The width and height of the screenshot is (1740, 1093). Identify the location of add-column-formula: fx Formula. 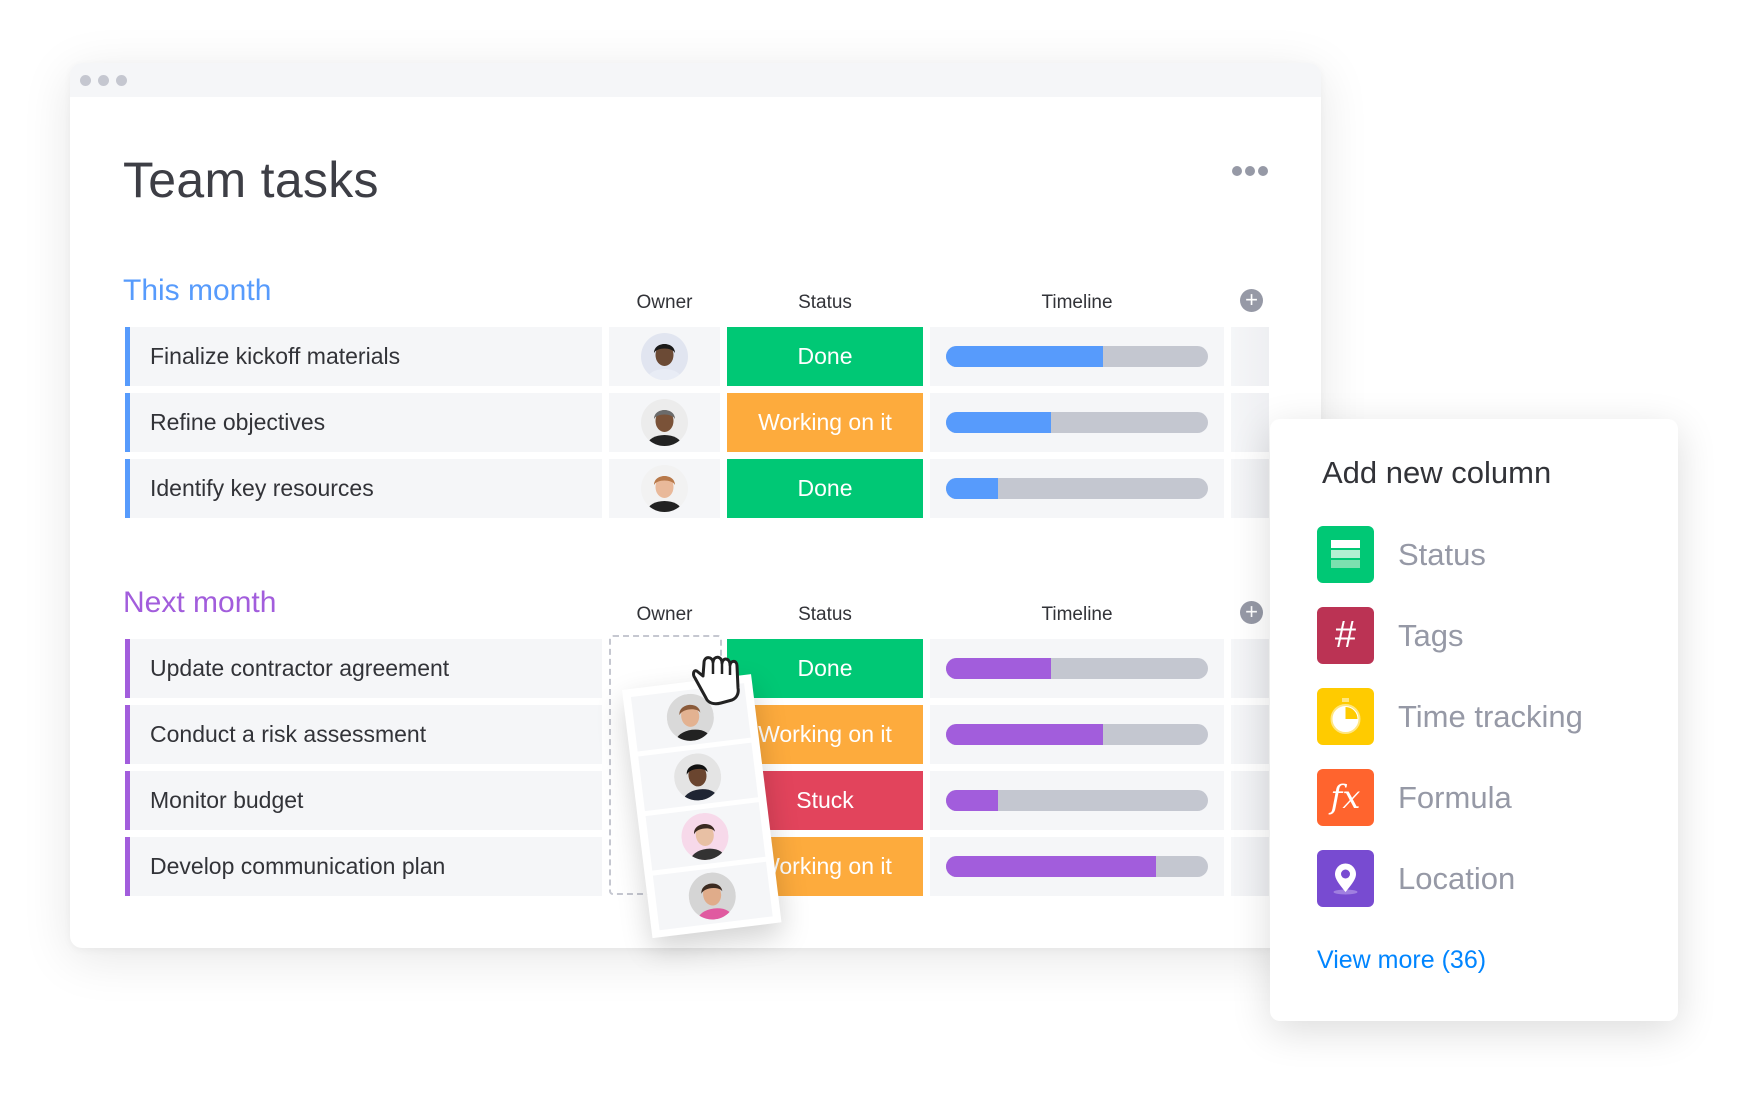
(1487, 797).